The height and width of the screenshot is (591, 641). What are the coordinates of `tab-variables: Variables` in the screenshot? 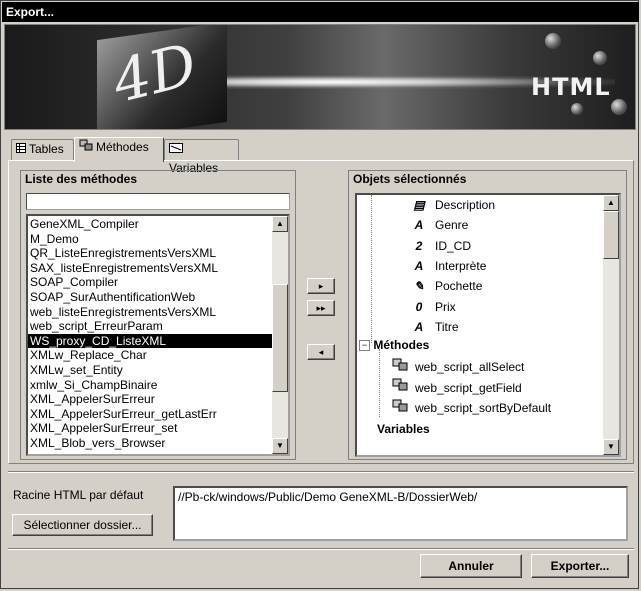 It's located at (201, 157).